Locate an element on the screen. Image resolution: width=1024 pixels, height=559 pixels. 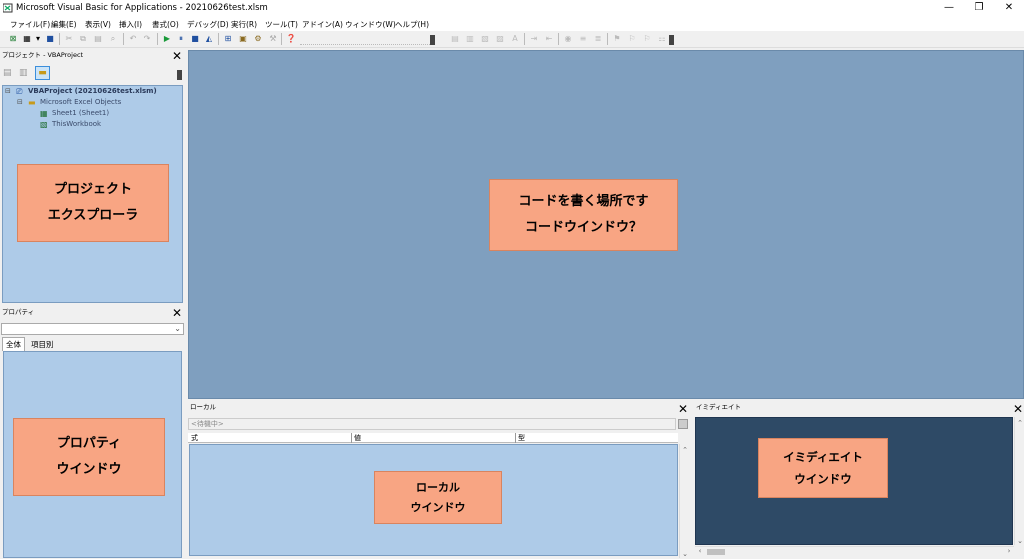
menu-debug: デバッグ(D) is located at coordinates (208, 24).